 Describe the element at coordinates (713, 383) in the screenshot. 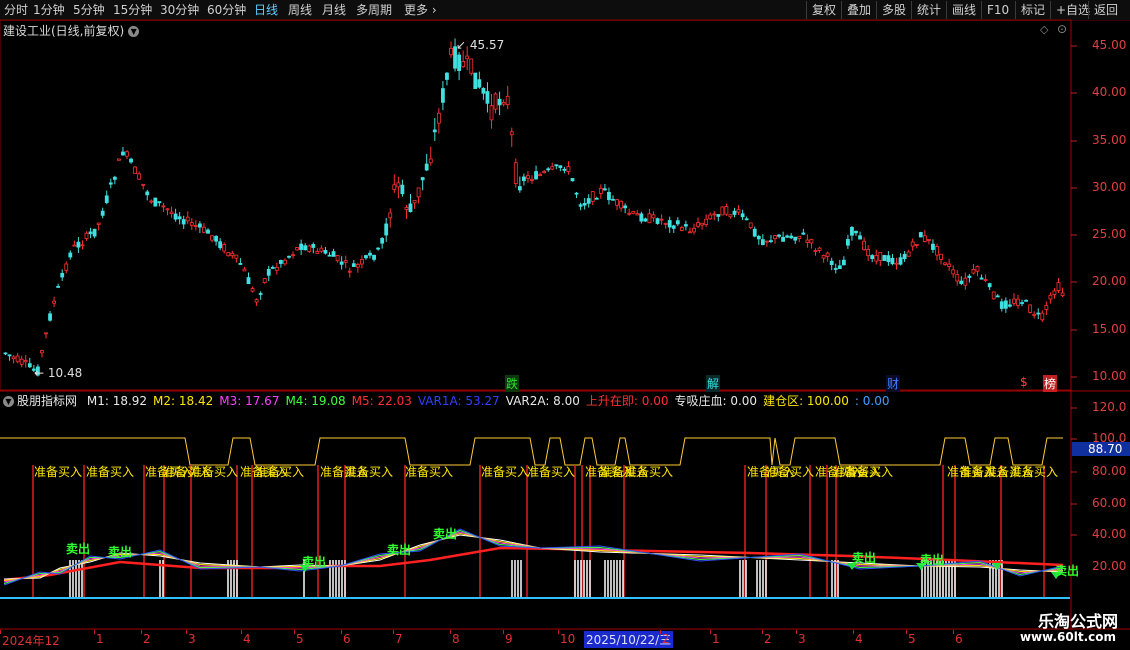

I see `marker-jie: 解` at that location.